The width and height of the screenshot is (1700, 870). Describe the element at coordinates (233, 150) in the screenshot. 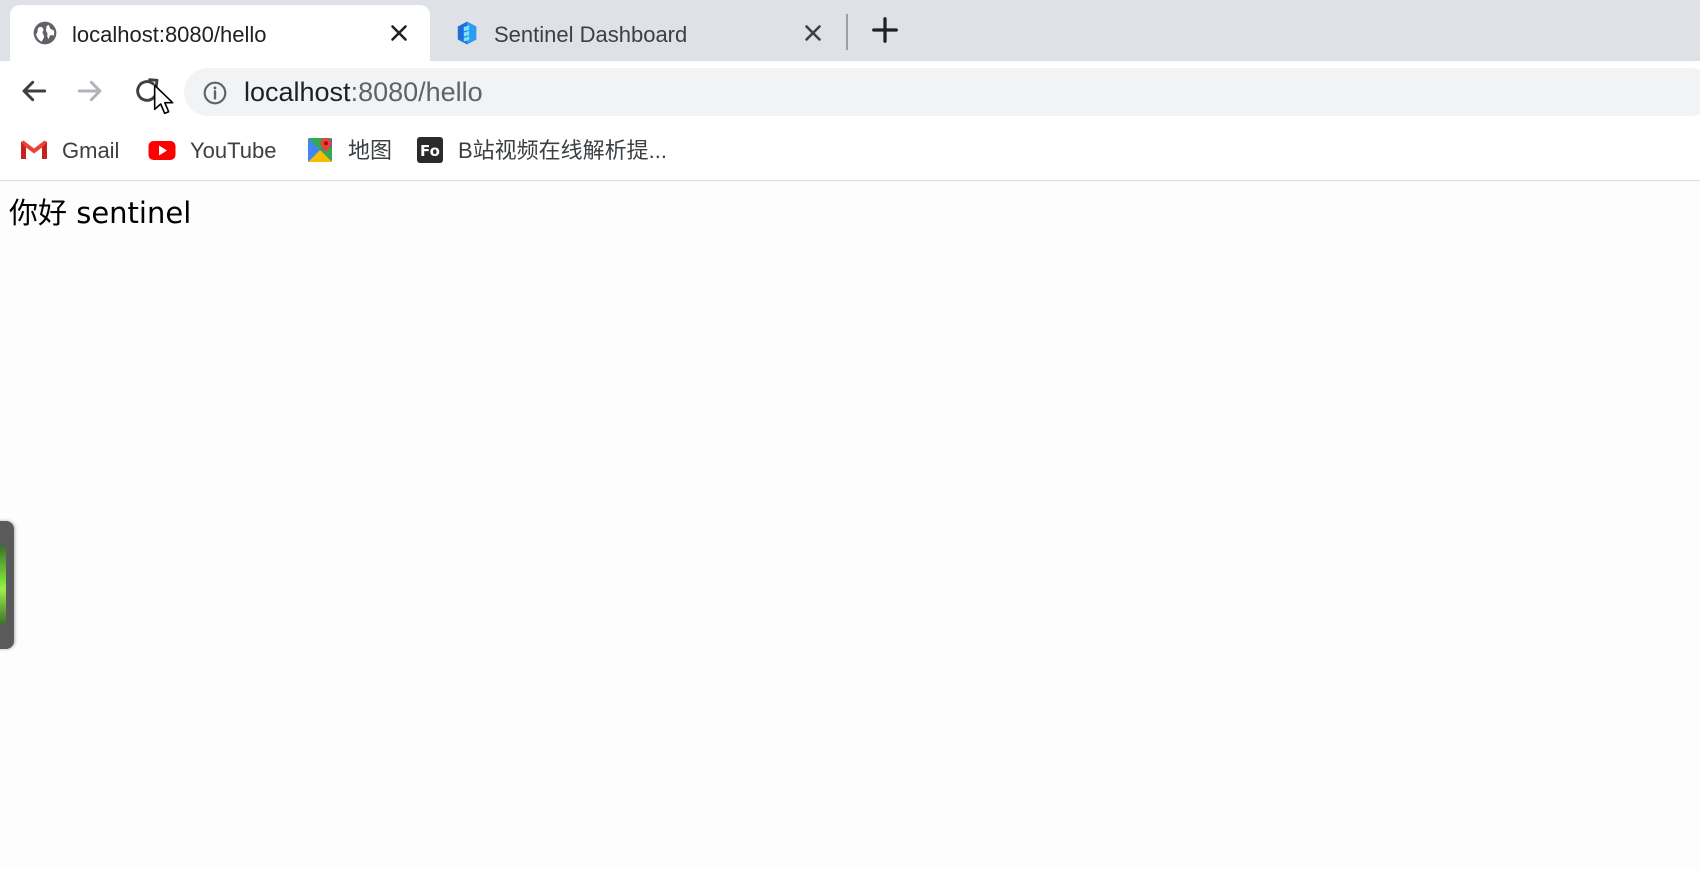

I see `bookmark-label: YouTube` at that location.